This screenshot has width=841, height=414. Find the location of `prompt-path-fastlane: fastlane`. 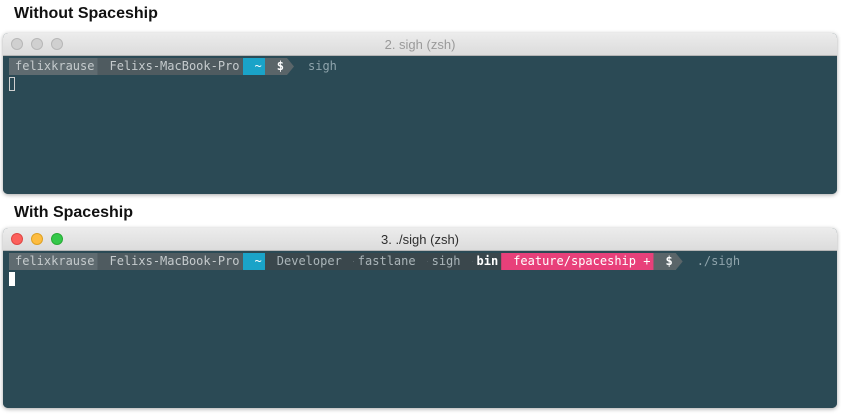

prompt-path-fastlane: fastlane is located at coordinates (386, 261).